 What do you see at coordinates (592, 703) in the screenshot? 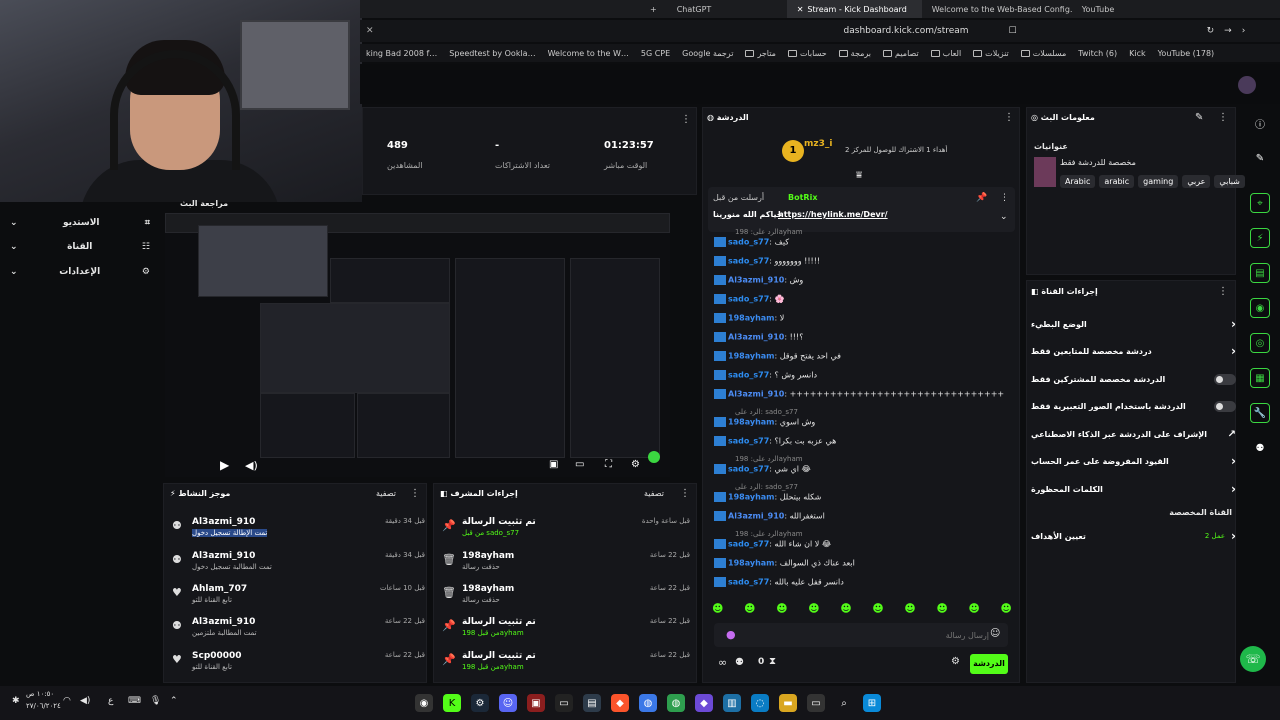
I see `app-icon: ▤` at bounding box center [592, 703].